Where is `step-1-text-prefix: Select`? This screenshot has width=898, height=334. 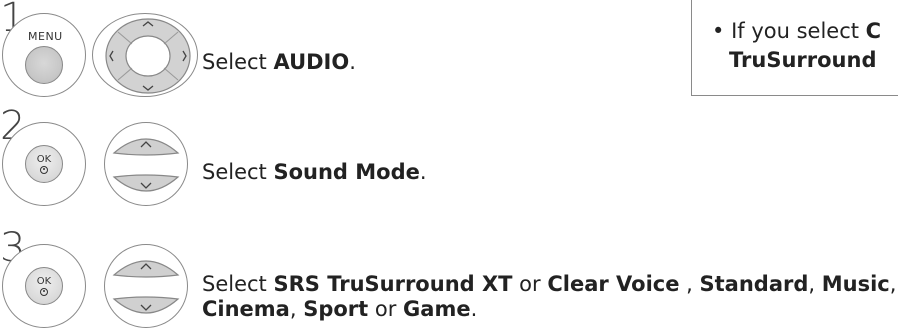
step-1-text-prefix: Select is located at coordinates (238, 62).